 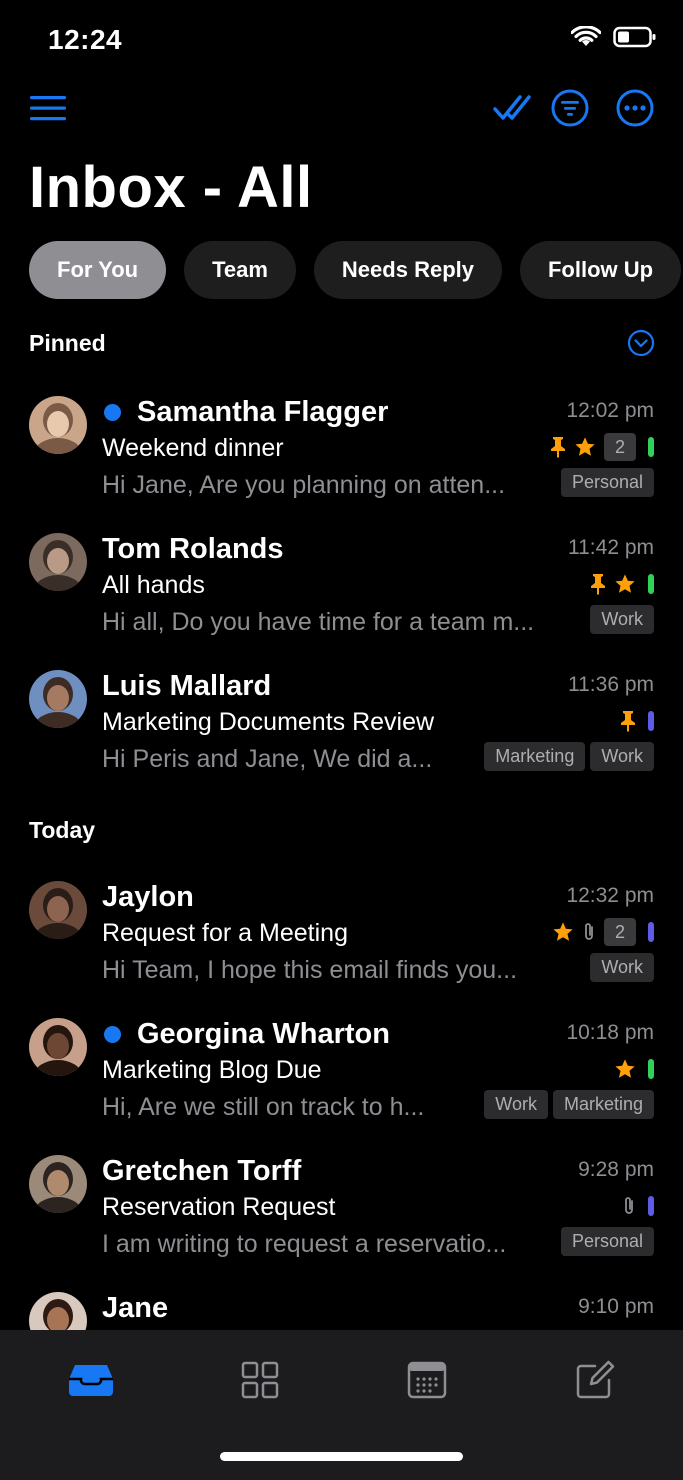 What do you see at coordinates (610, 410) in the screenshot?
I see `mail-time: 12:02 pm` at bounding box center [610, 410].